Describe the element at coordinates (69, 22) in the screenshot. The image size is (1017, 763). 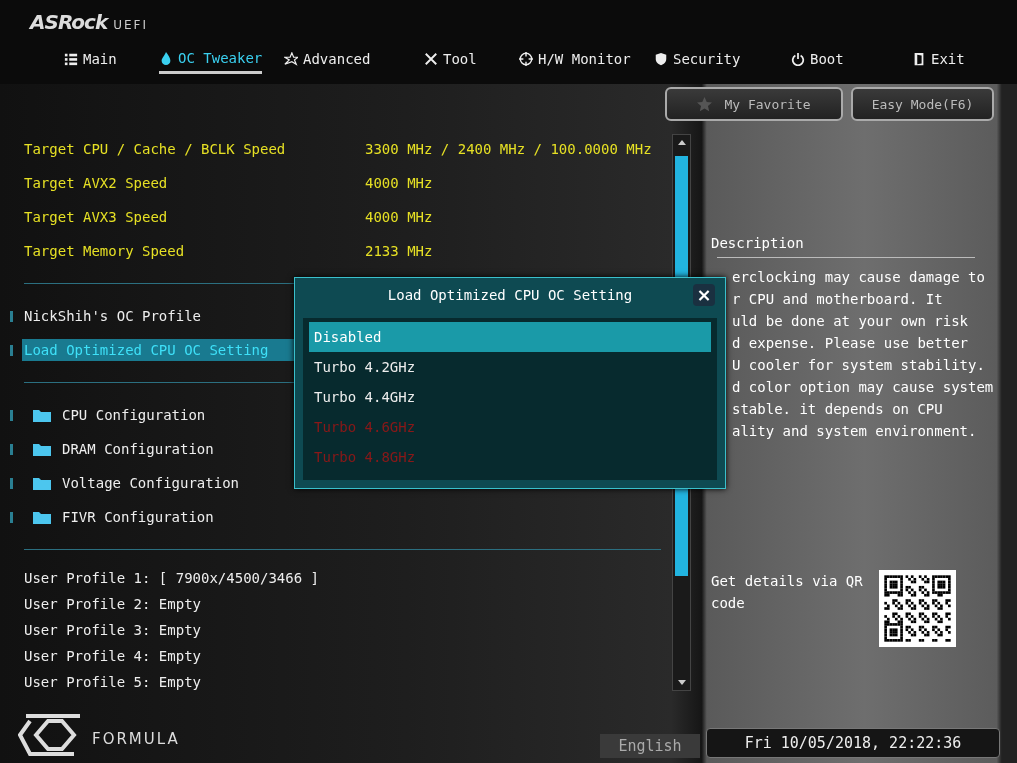
I see `brand-logo: ASRock` at that location.